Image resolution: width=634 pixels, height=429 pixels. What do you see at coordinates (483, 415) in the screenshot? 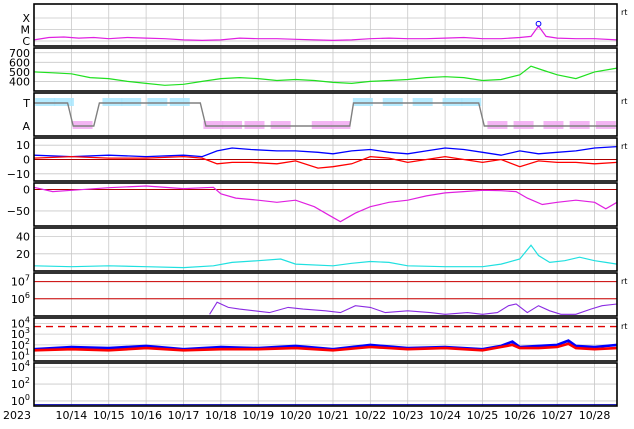
I see `x-tick-label: 10/25` at bounding box center [483, 415].